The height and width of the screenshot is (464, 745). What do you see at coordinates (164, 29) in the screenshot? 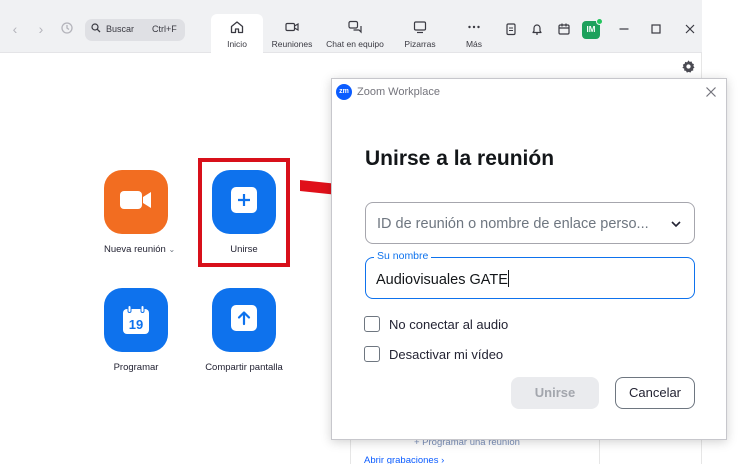
I see `search-shortcut: Ctrl+F` at bounding box center [164, 29].